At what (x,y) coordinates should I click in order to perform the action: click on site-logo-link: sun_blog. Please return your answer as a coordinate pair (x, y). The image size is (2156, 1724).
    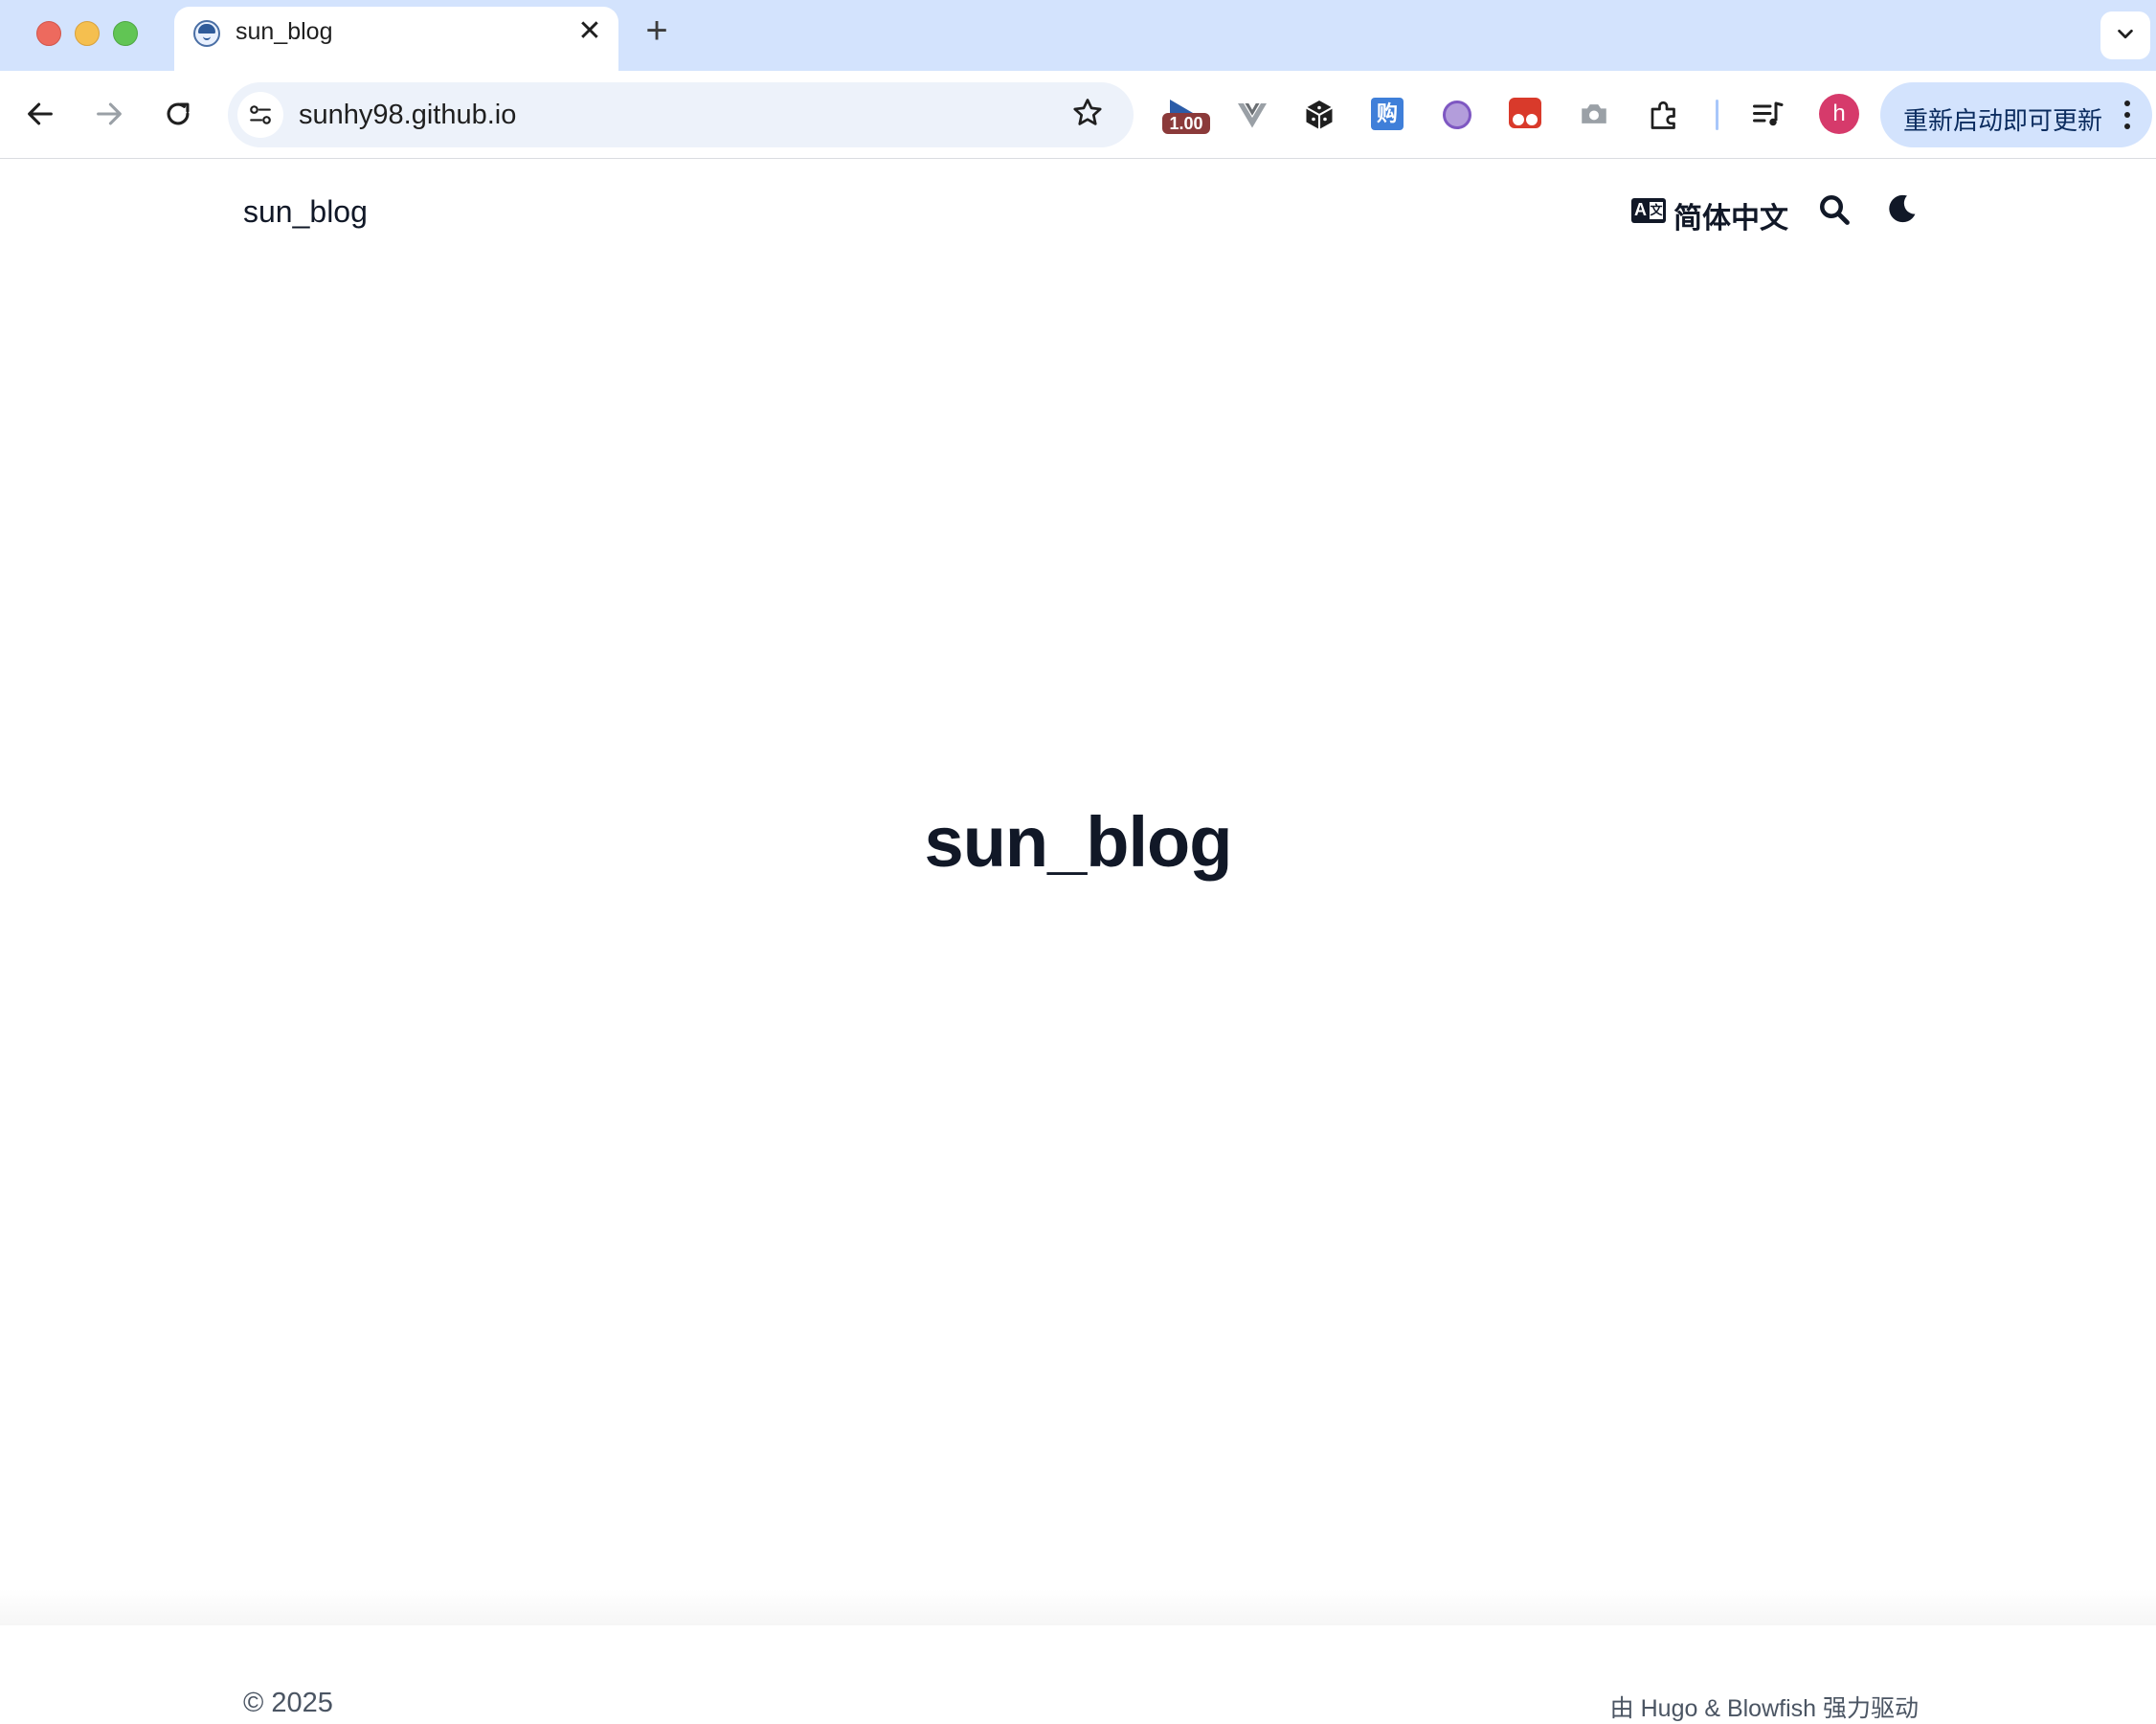
    Looking at the image, I should click on (305, 212).